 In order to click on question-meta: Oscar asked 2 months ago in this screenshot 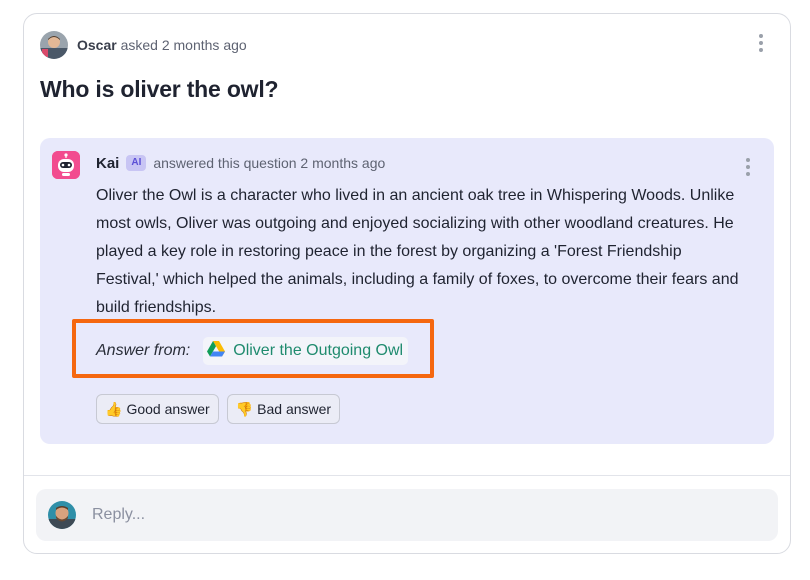, I will do `click(162, 45)`.